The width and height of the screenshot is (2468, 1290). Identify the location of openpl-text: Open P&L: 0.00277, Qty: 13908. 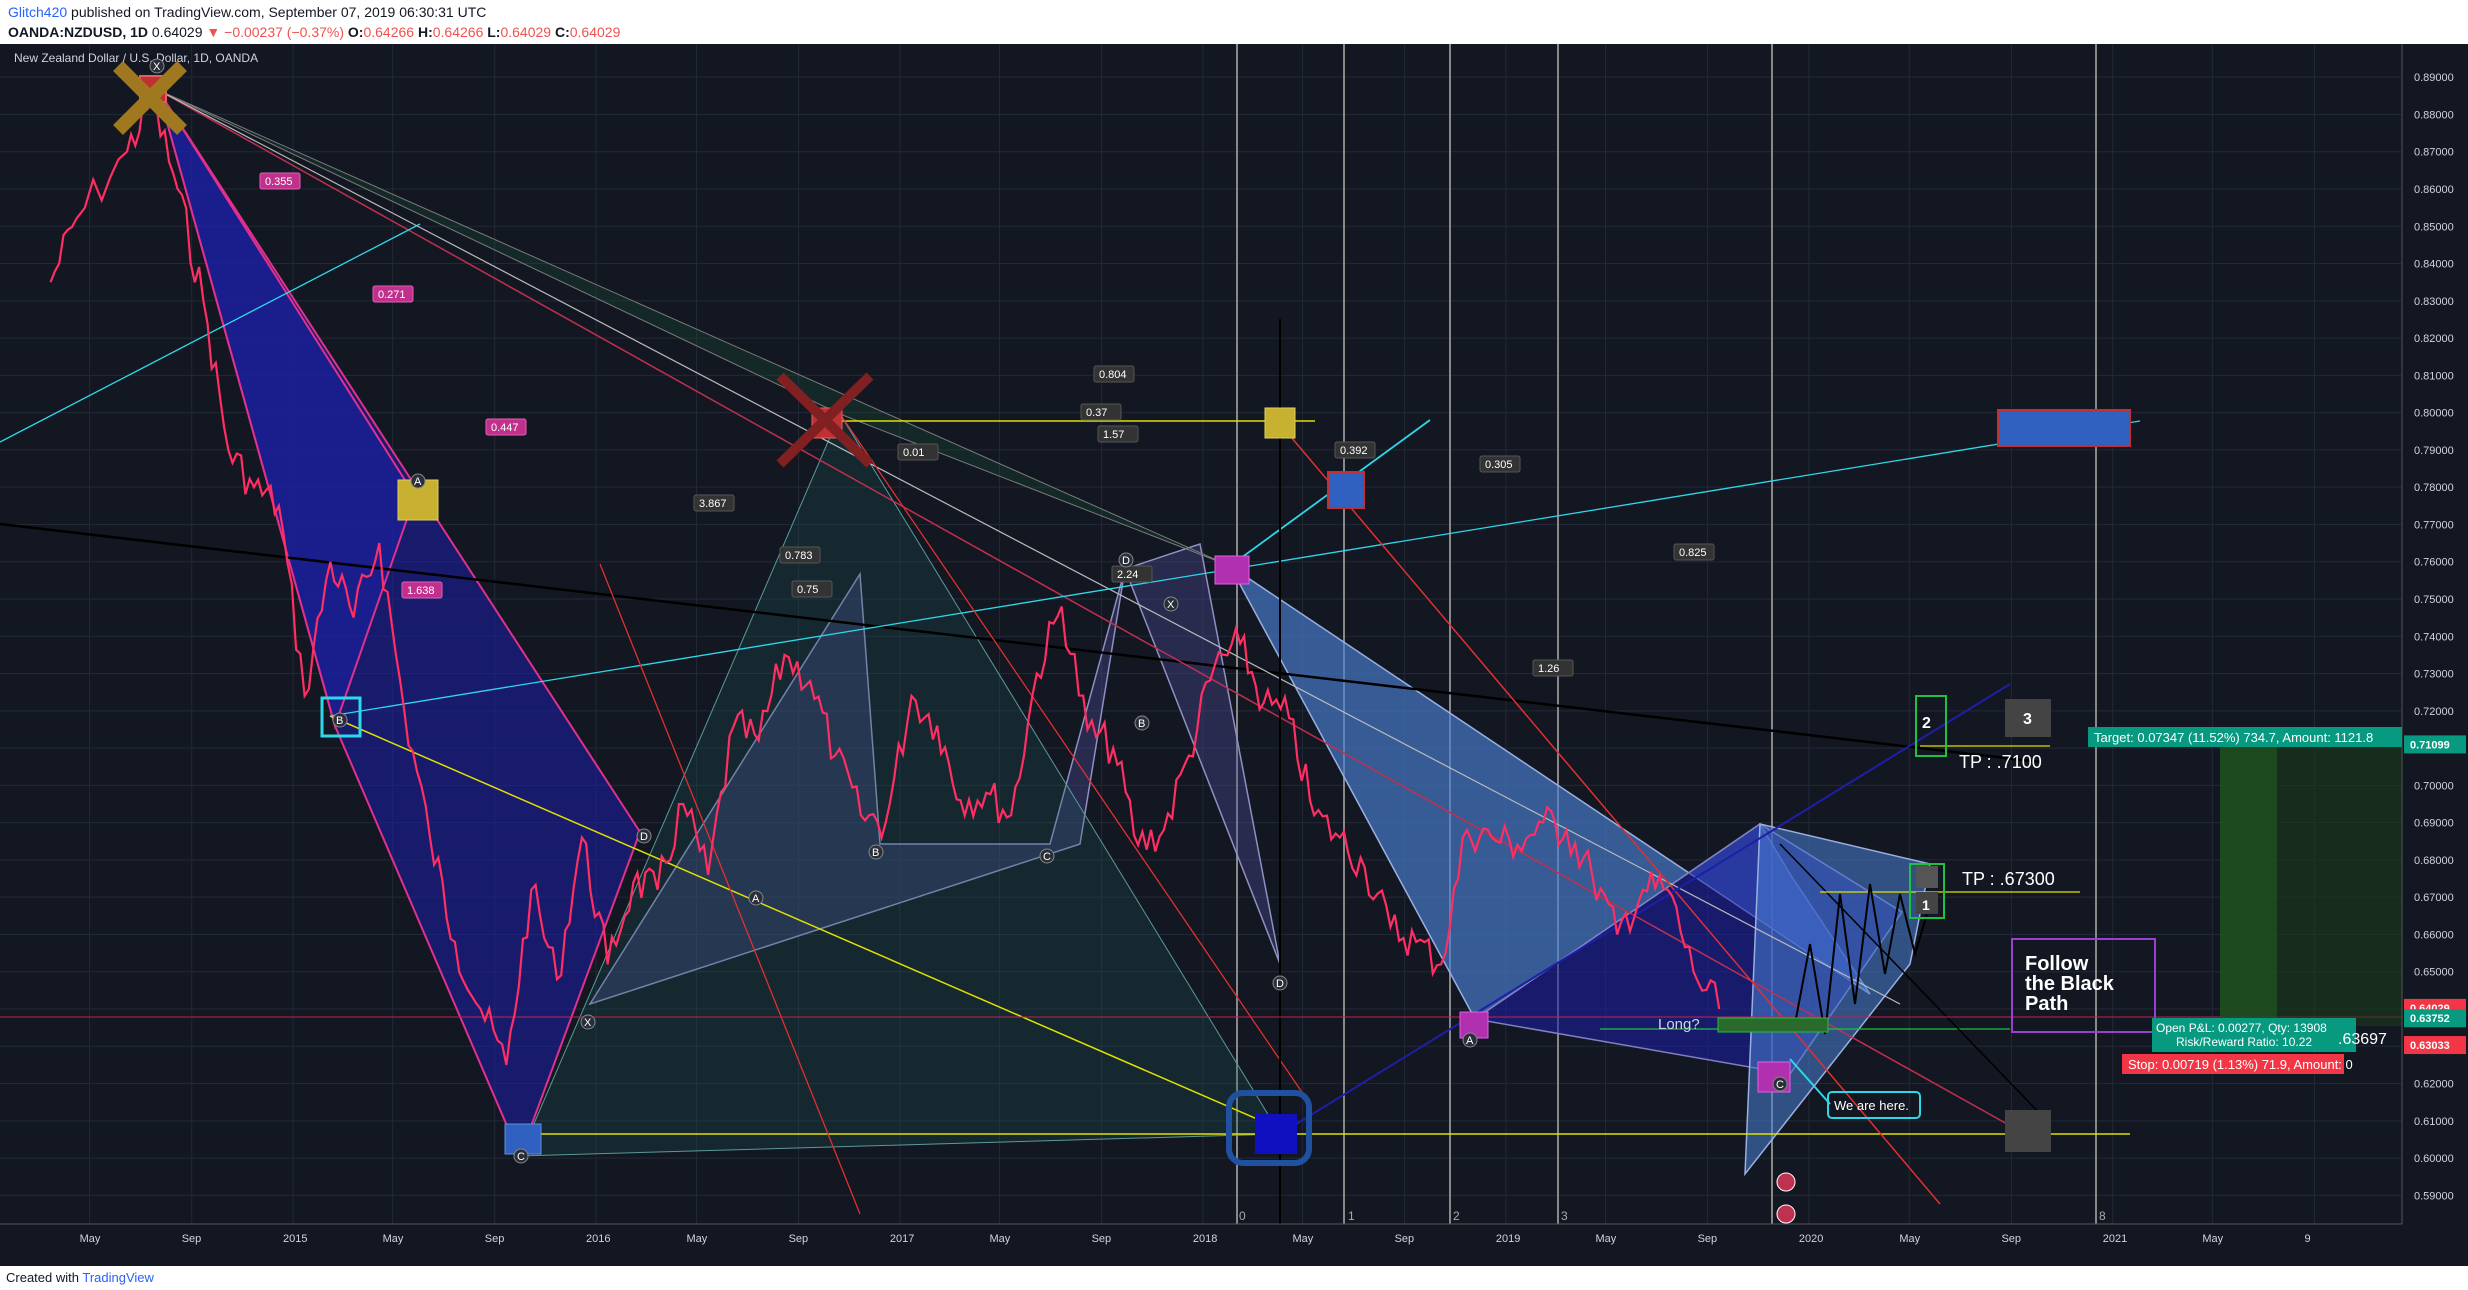
(2241, 1028).